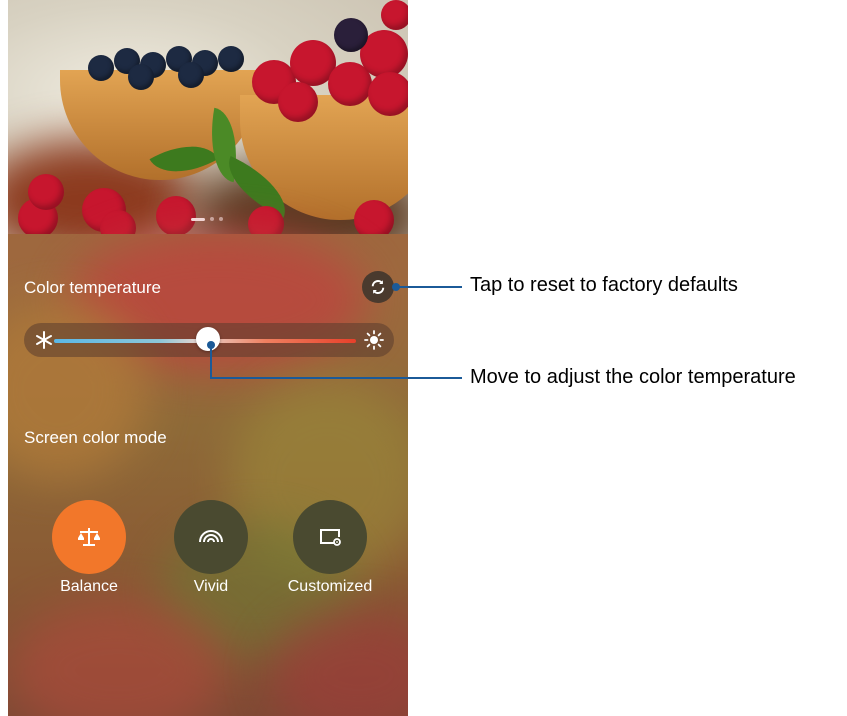 This screenshot has height=716, width=847. I want to click on balance-scale-icon, so click(89, 537).